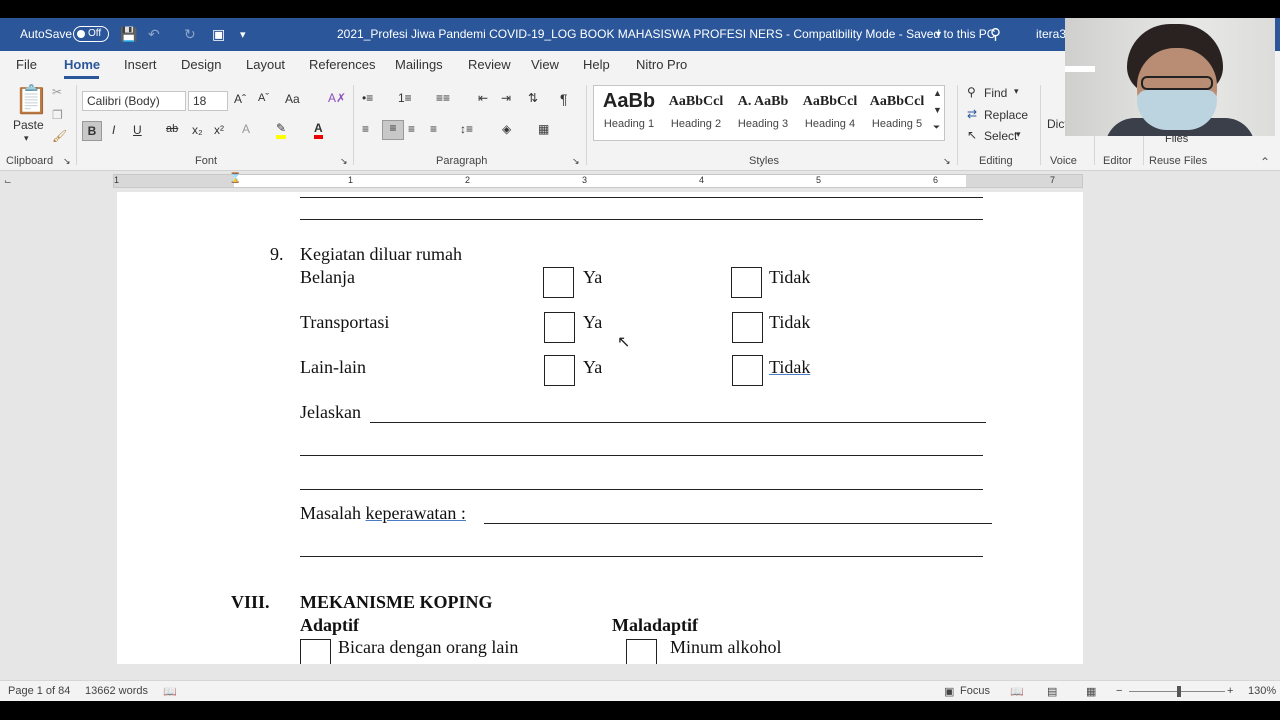 The image size is (1280, 720). Describe the element at coordinates (937, 93) in the screenshot. I see `styles-scroll-up-icon: ▲` at that location.